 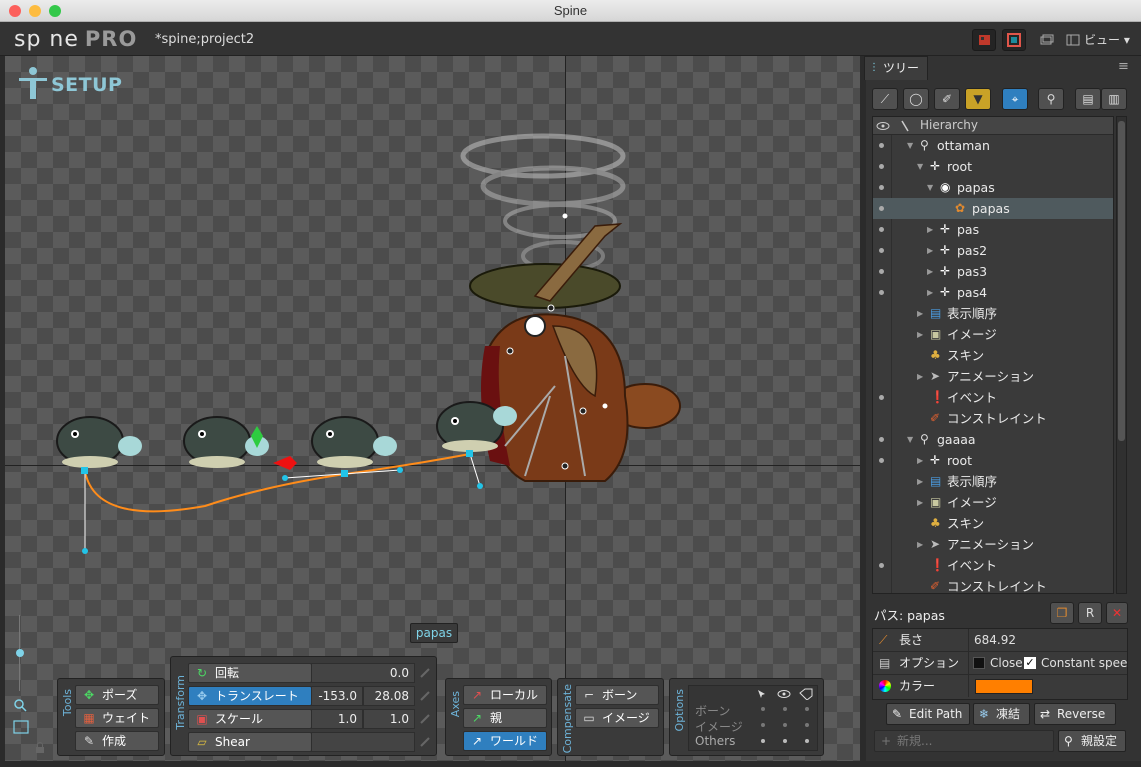 What do you see at coordinates (425, 696) in the screenshot?
I see `translate-key-icon` at bounding box center [425, 696].